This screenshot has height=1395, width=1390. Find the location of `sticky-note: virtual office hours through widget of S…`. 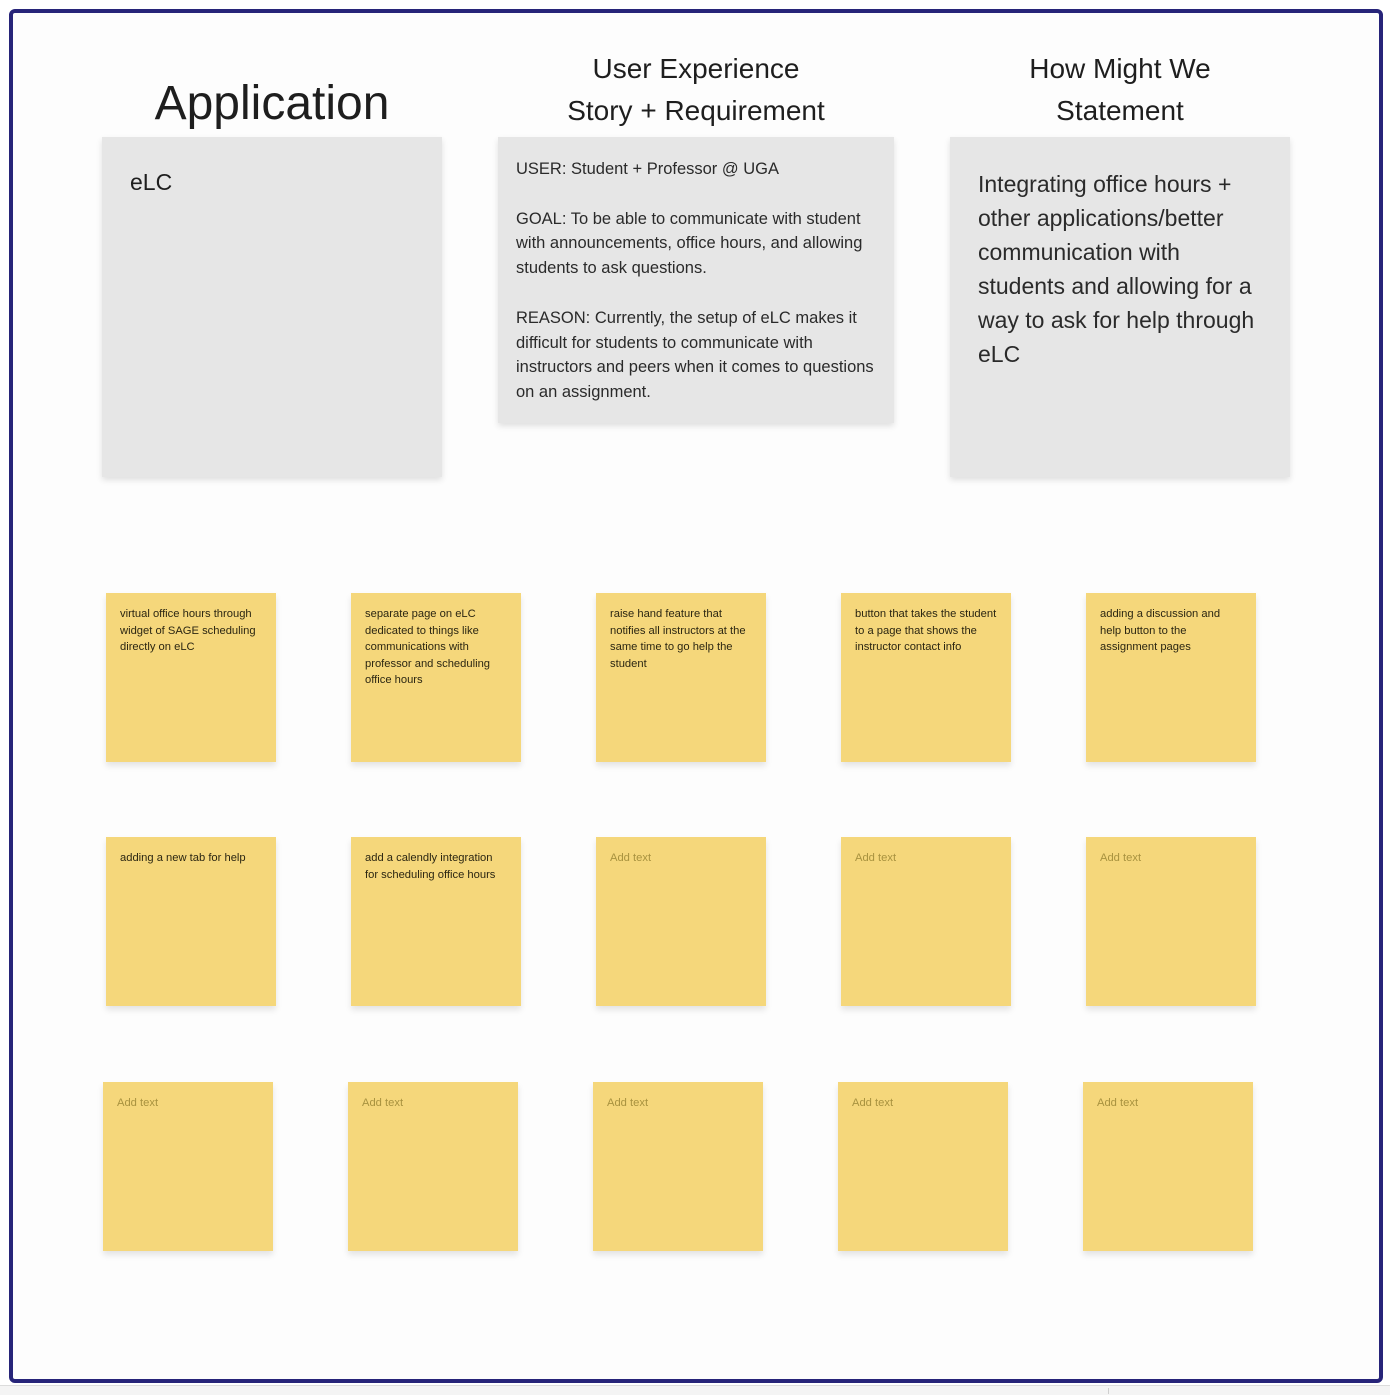

sticky-note: virtual office hours through widget of S… is located at coordinates (191, 677).